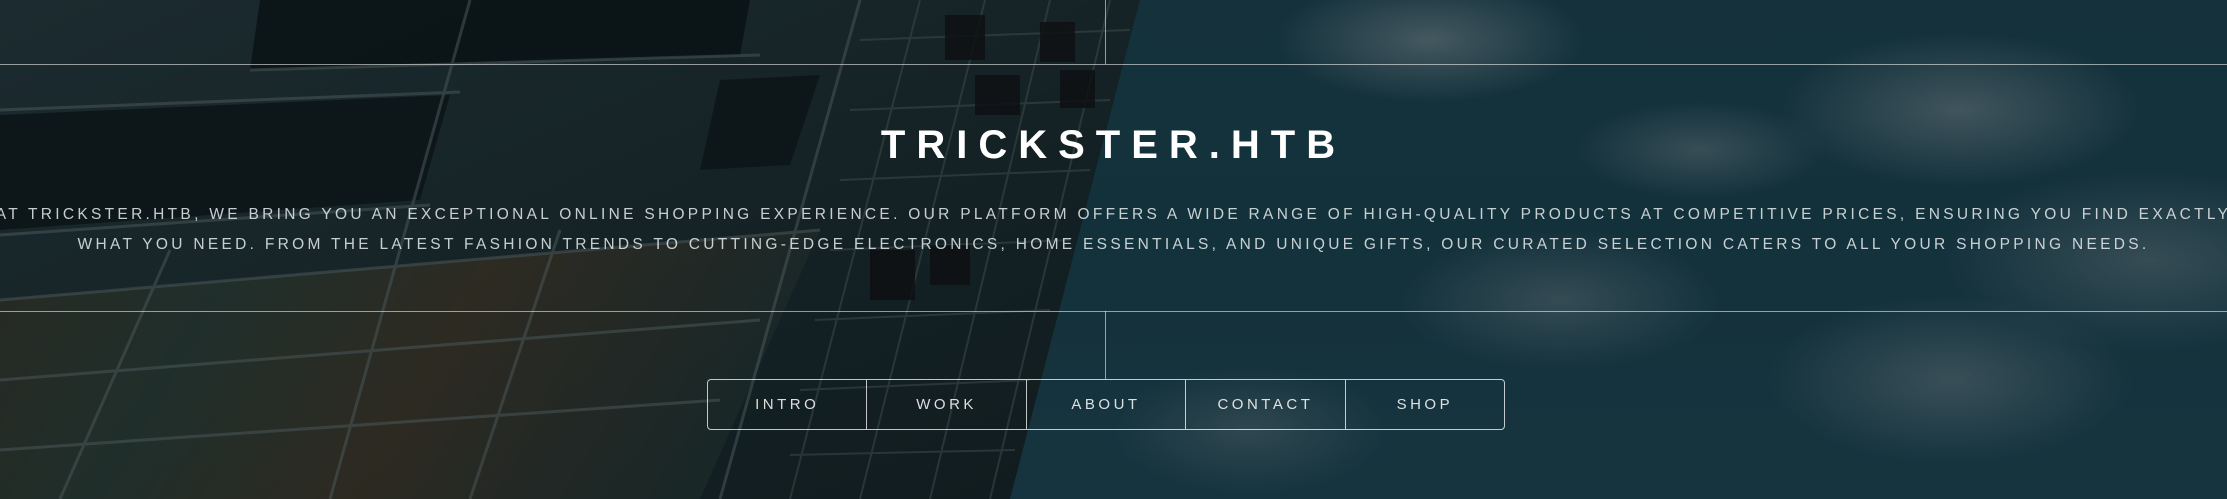  I want to click on site-title: TRICKSTER.HTB, so click(1113, 145).